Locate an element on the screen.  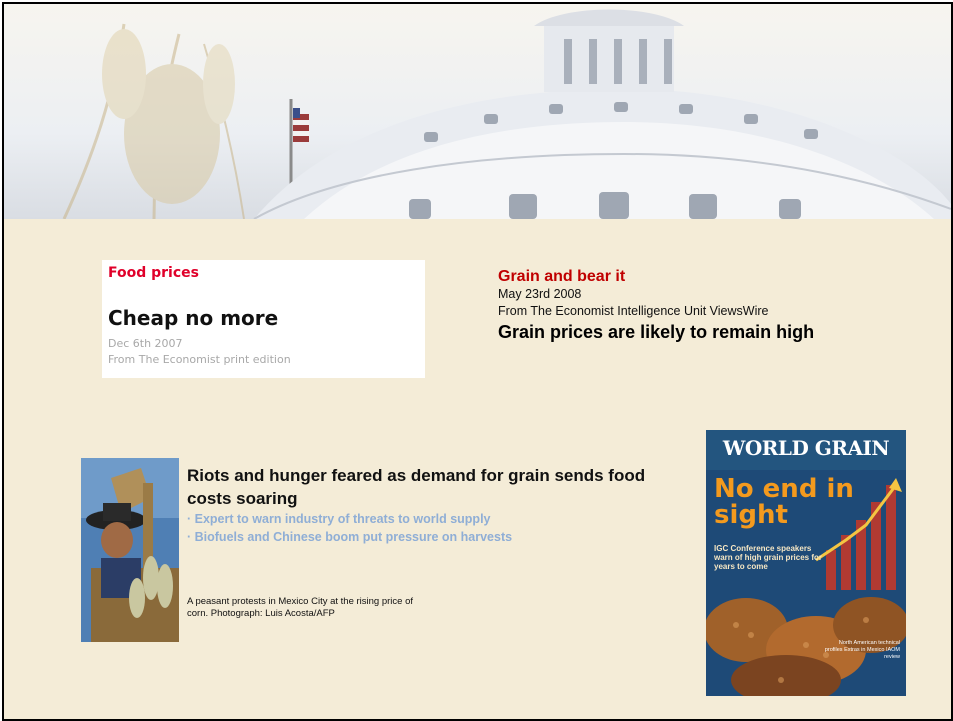
eiu-date: May 23rd 2008 is located at coordinates (540, 294).